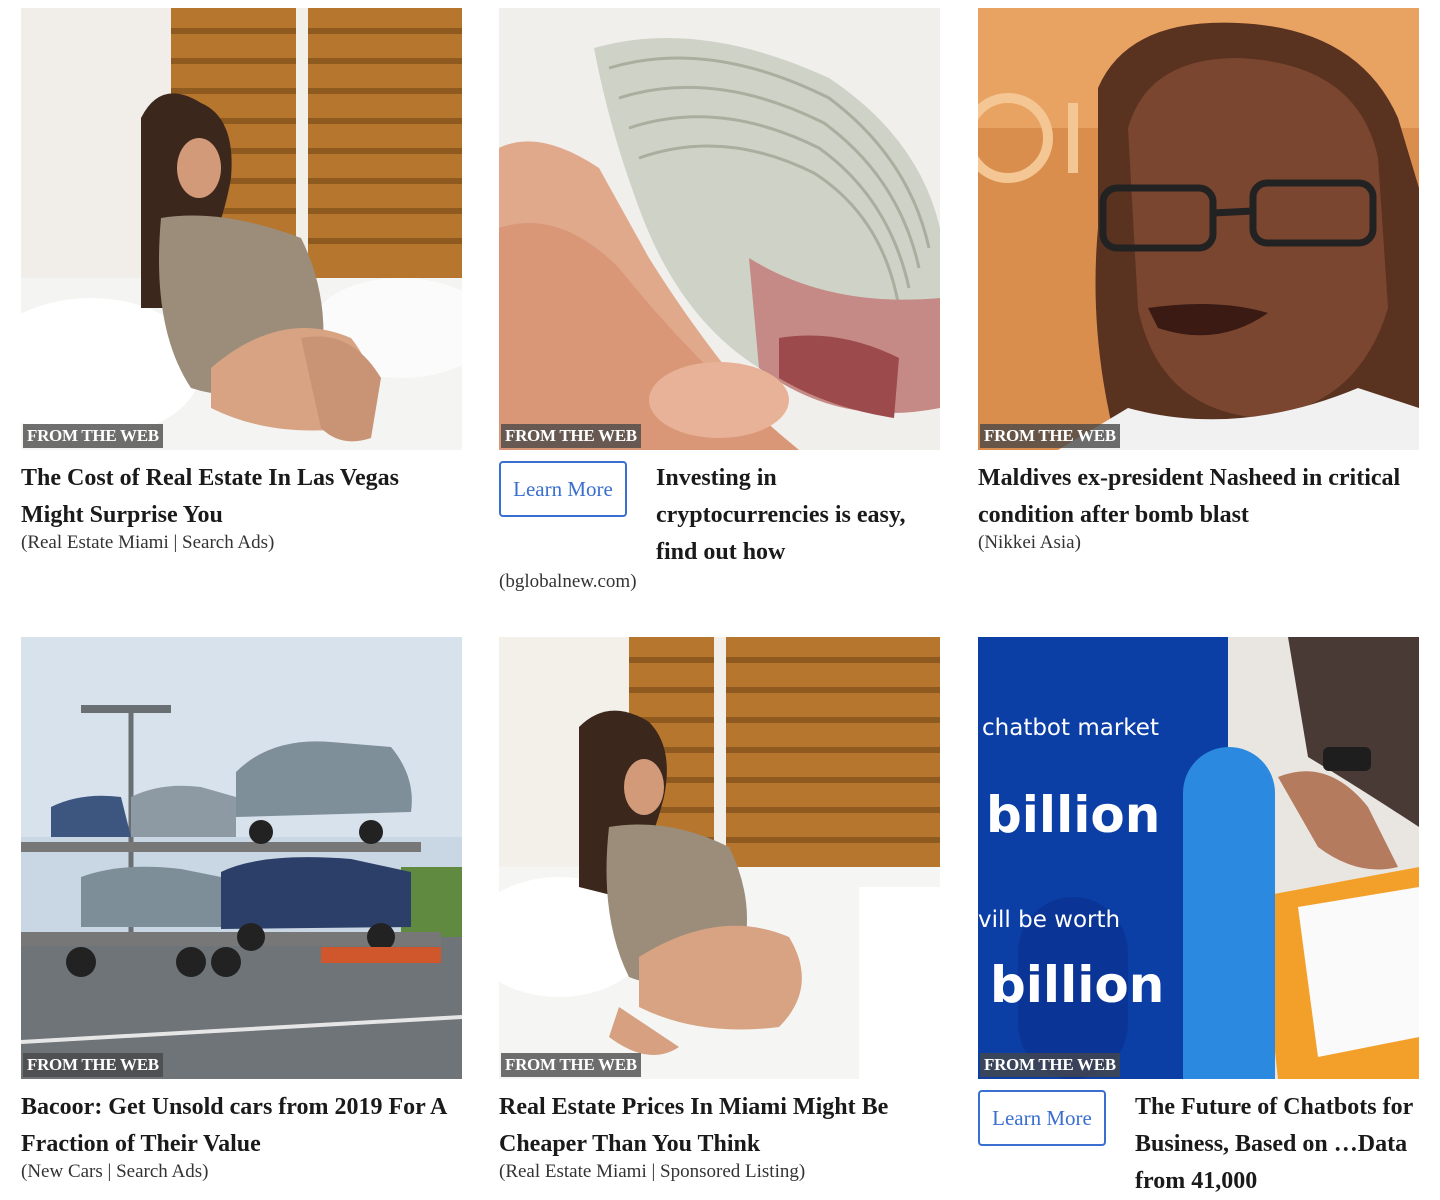 This screenshot has width=1440, height=1200. I want to click on ad-image-woman-on-sofa-2: FROM THE WEB, so click(719, 858).